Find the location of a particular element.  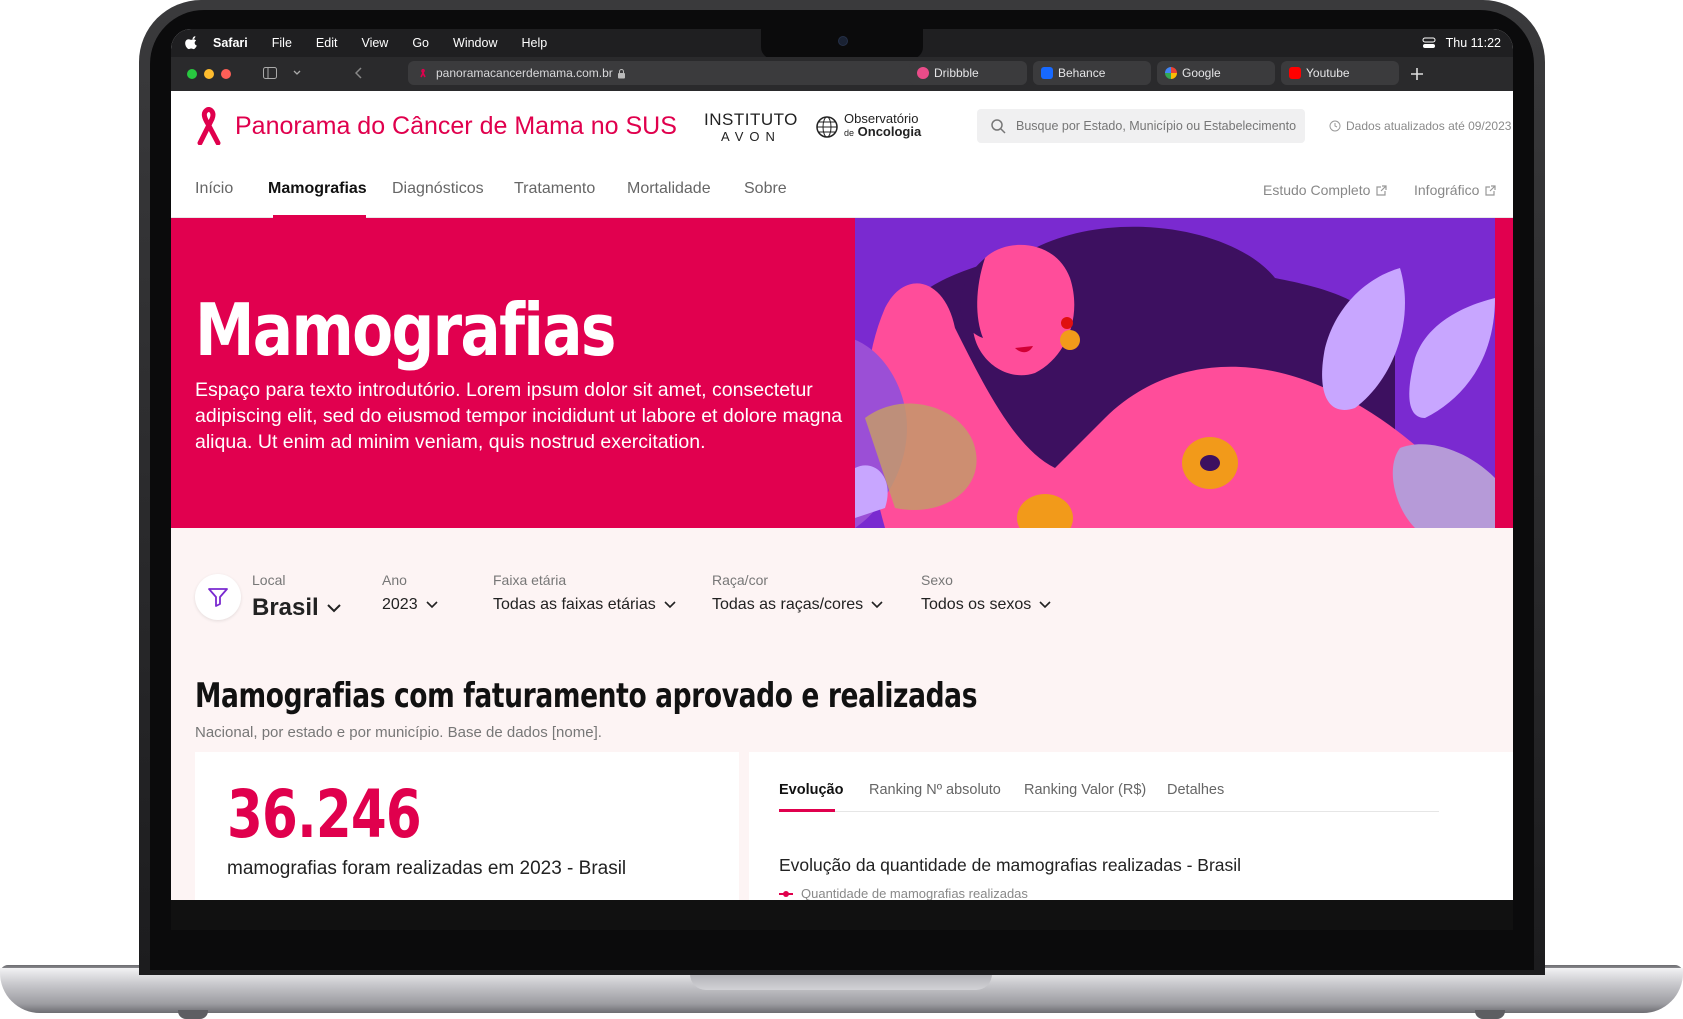

observatorio-oncologia-logo: Observatório de Oncologia is located at coordinates (869, 126).